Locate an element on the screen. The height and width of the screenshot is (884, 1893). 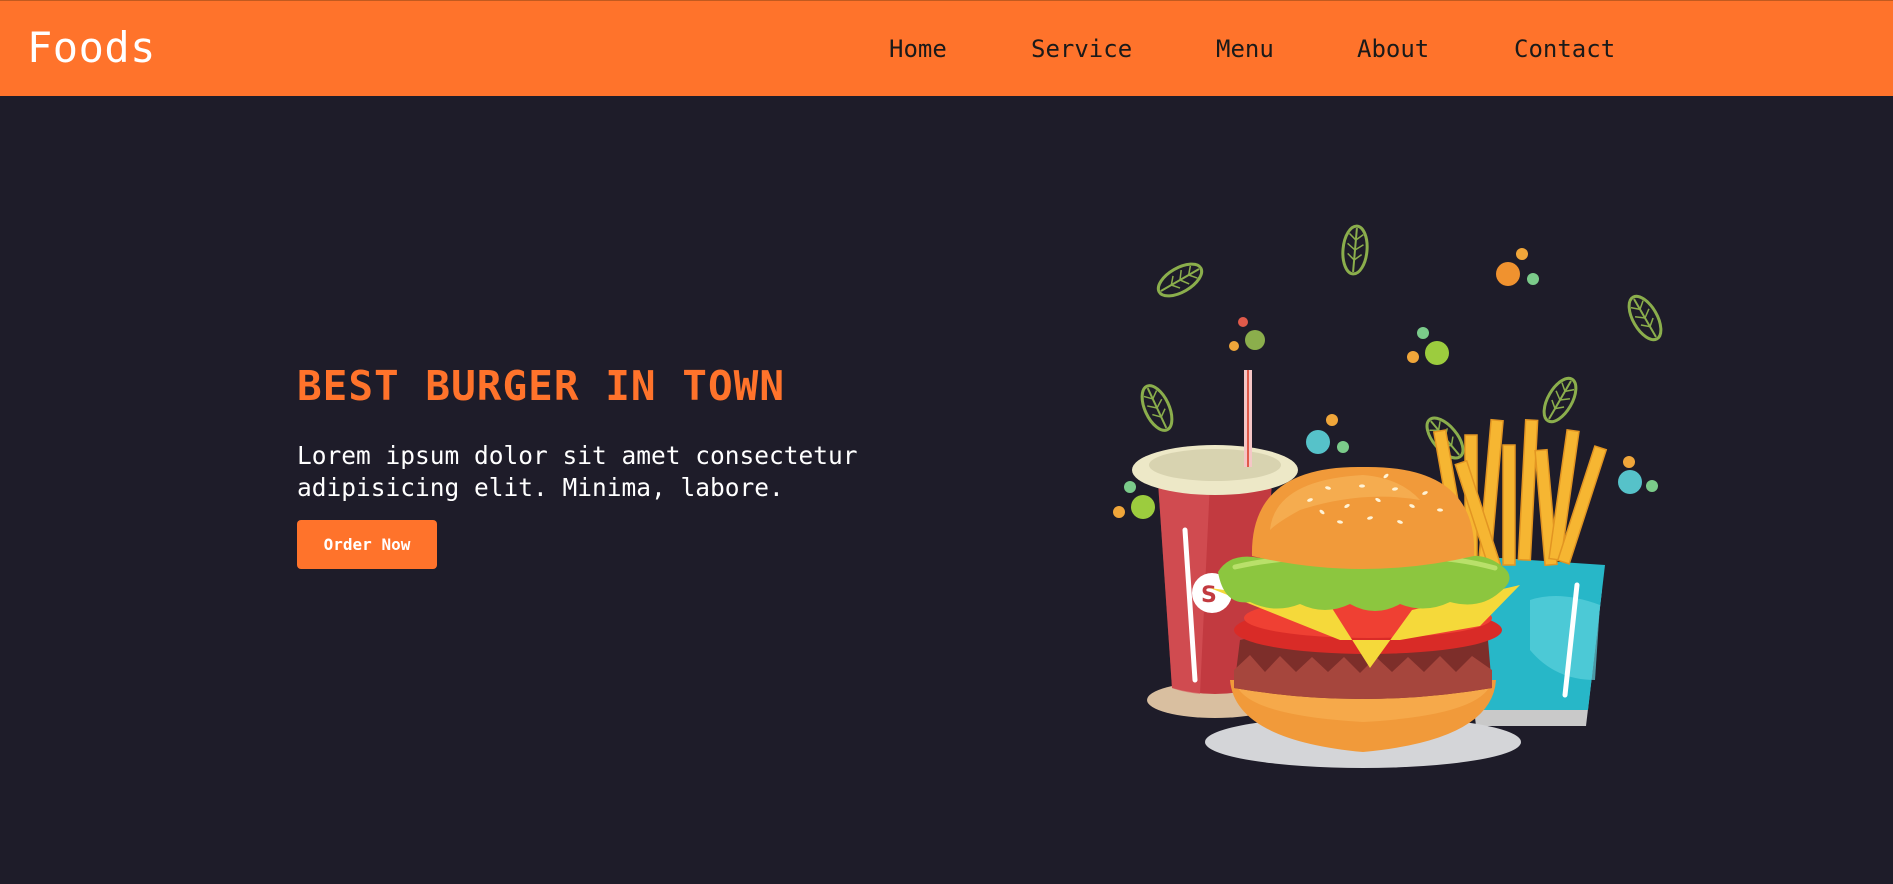
navbar: Foods Home Service Menu About Contact is located at coordinates (946, 48).